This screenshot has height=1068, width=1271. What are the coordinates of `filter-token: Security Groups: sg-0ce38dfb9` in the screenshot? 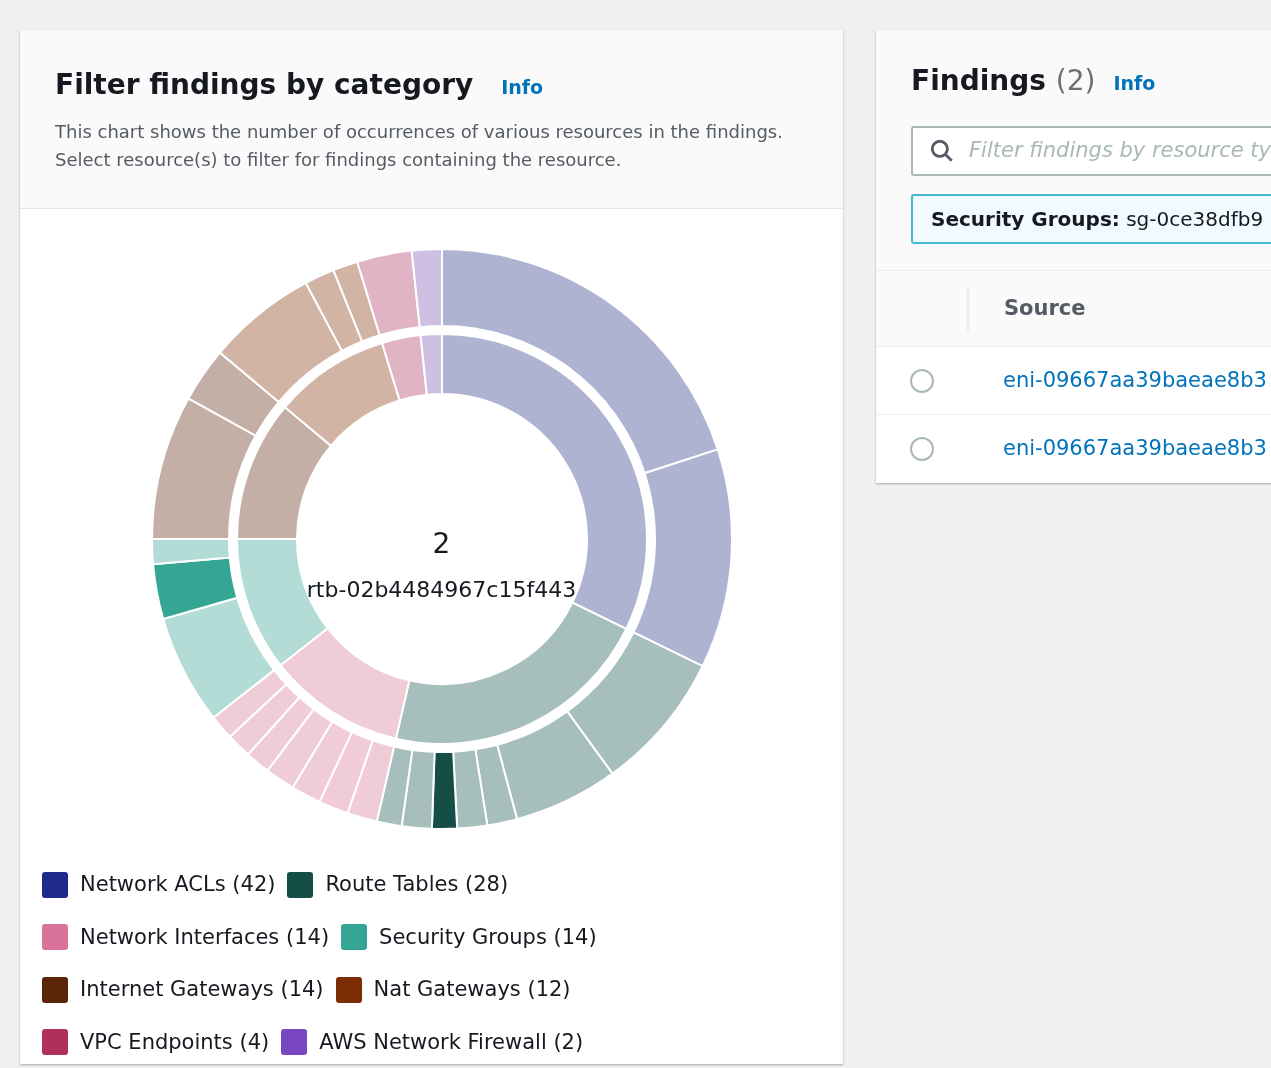 It's located at (1091, 219).